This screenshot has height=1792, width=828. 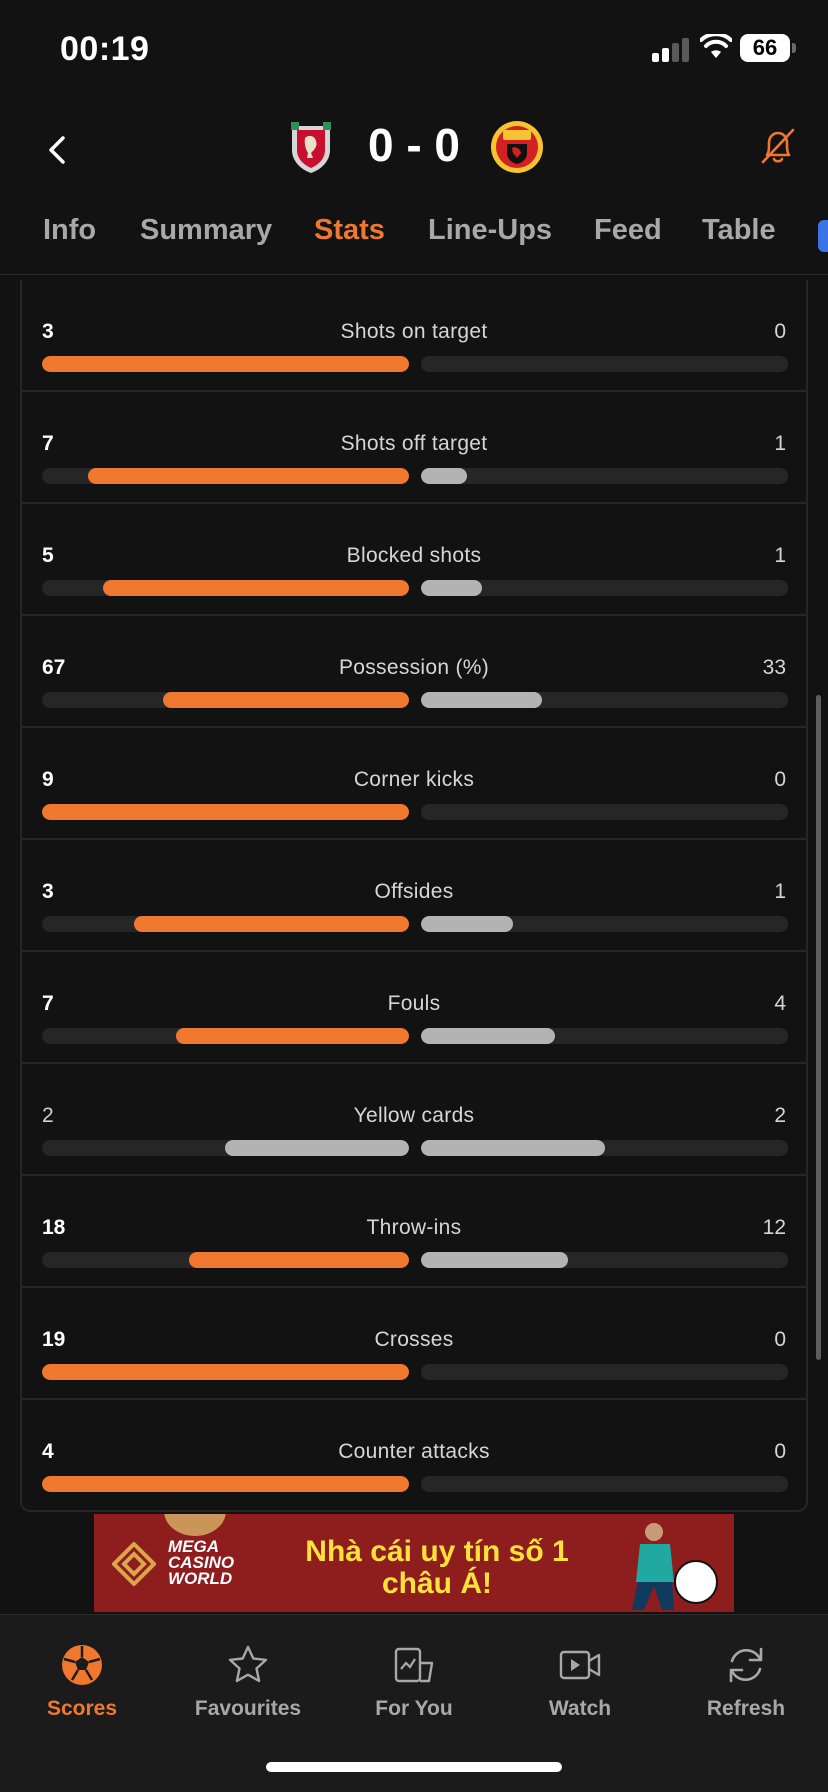 I want to click on tab-overflow-peek, so click(x=823, y=236).